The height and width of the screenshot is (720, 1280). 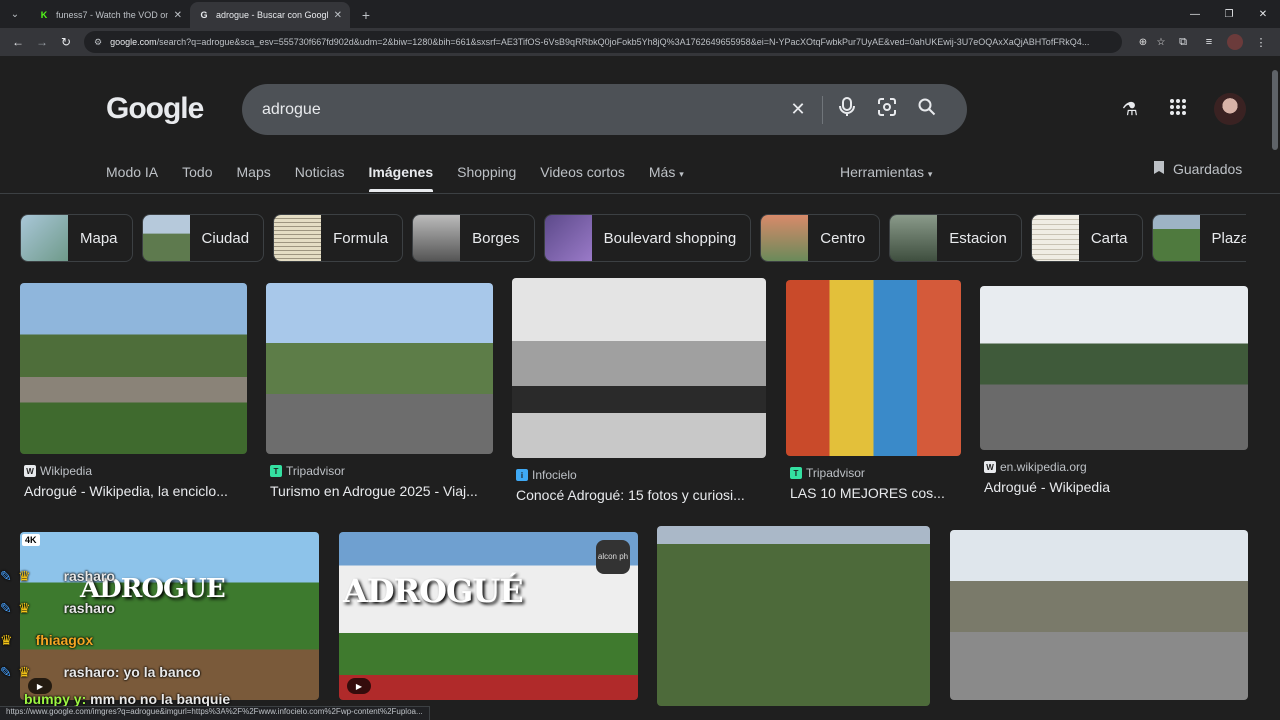 What do you see at coordinates (486, 178) in the screenshot?
I see `tab-shopping: Shopping` at bounding box center [486, 178].